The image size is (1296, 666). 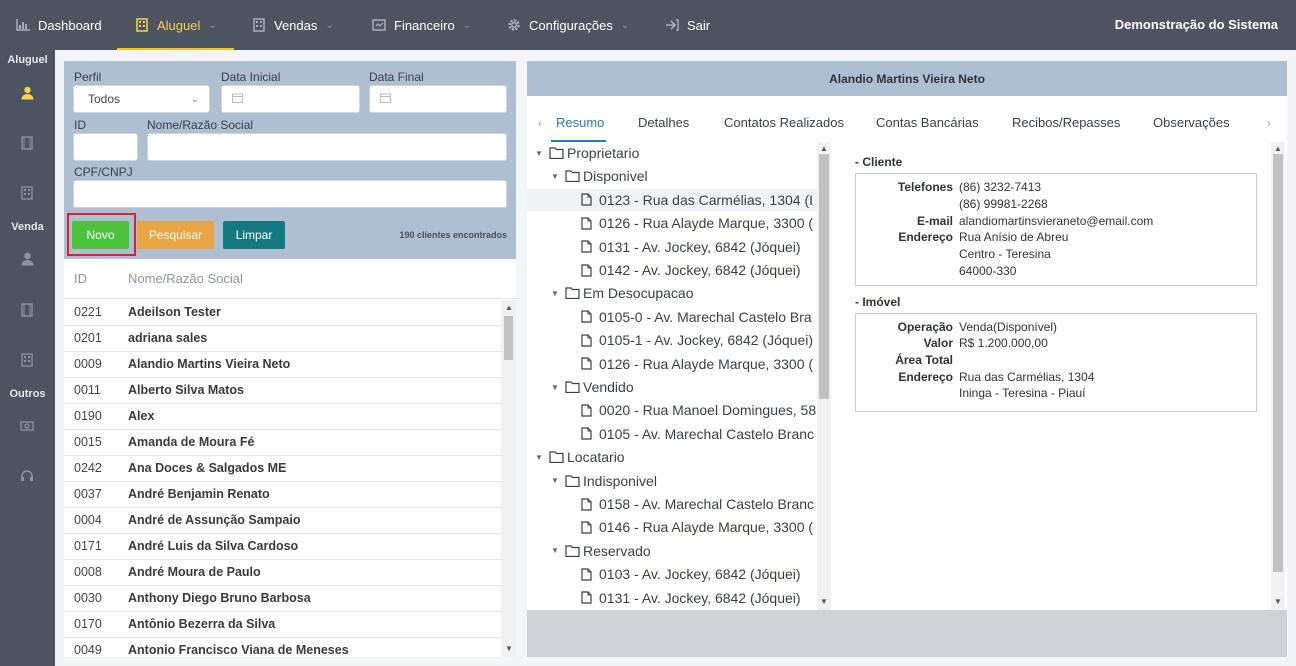 What do you see at coordinates (540, 123) in the screenshot?
I see `tabs-prev-icon: ‹` at bounding box center [540, 123].